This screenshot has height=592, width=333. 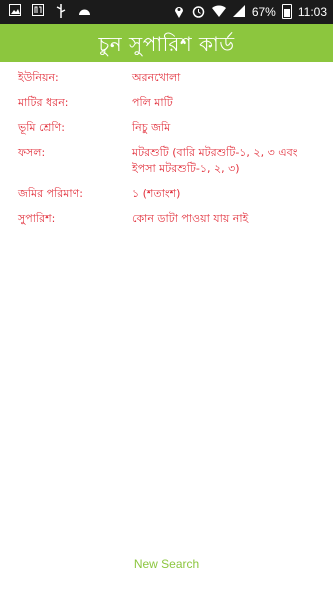 I want to click on usb-icon, so click(x=61, y=11).